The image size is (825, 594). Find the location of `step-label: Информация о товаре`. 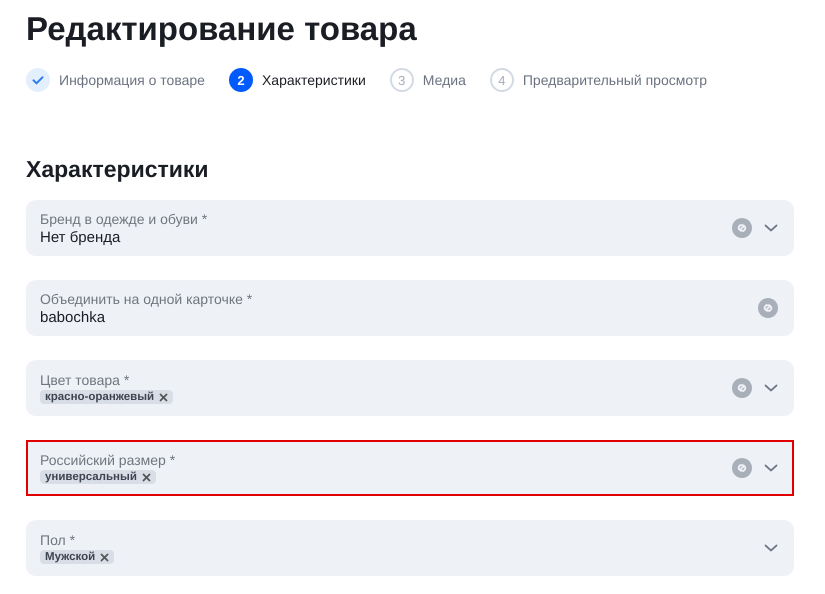

step-label: Информация о товаре is located at coordinates (132, 80).